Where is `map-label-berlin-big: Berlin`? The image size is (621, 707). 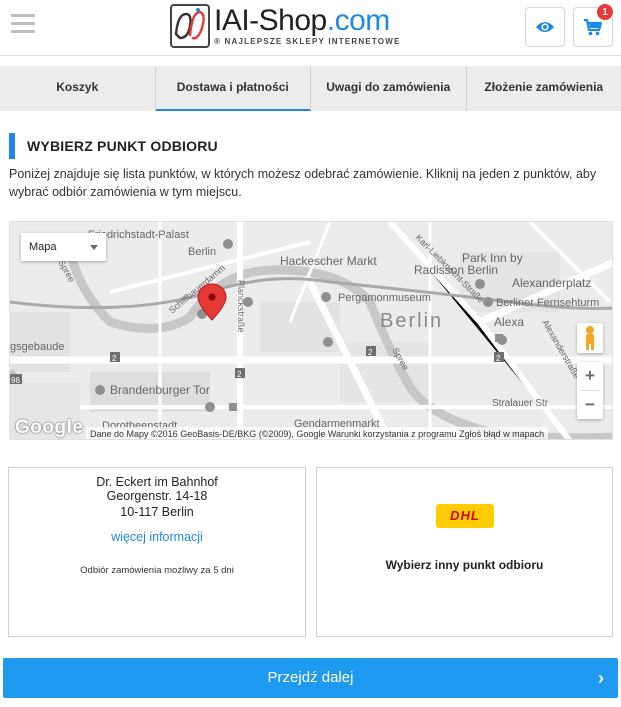
map-label-berlin-big: Berlin is located at coordinates (411, 321).